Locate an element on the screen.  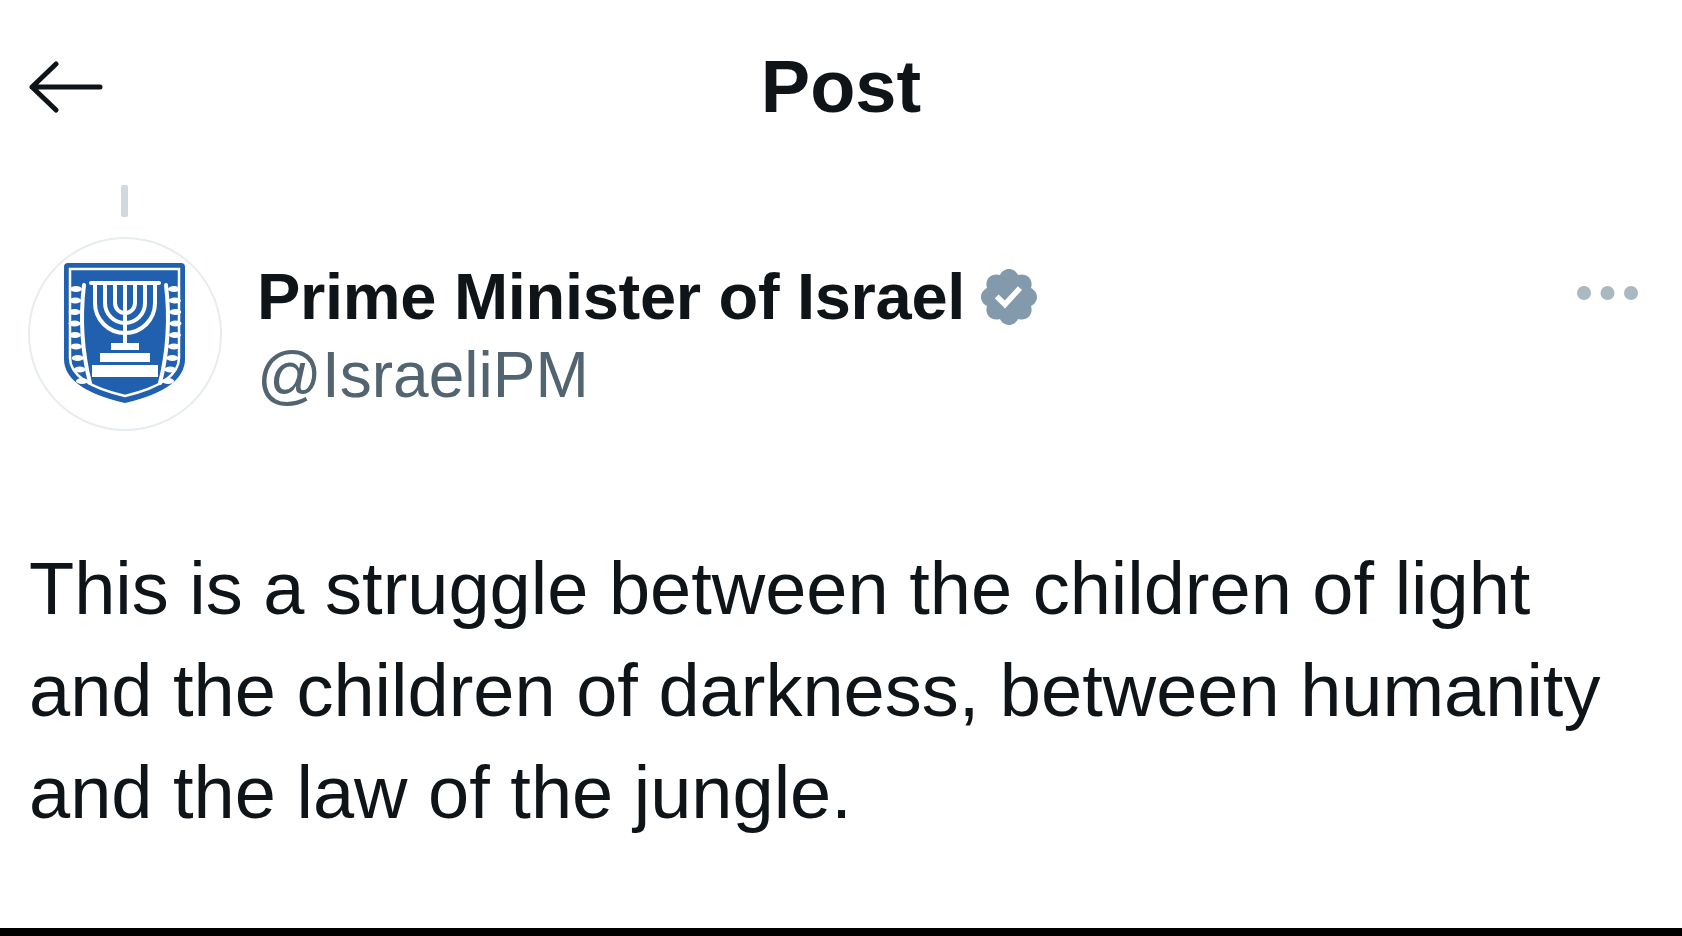
back-button is located at coordinates (65, 87).